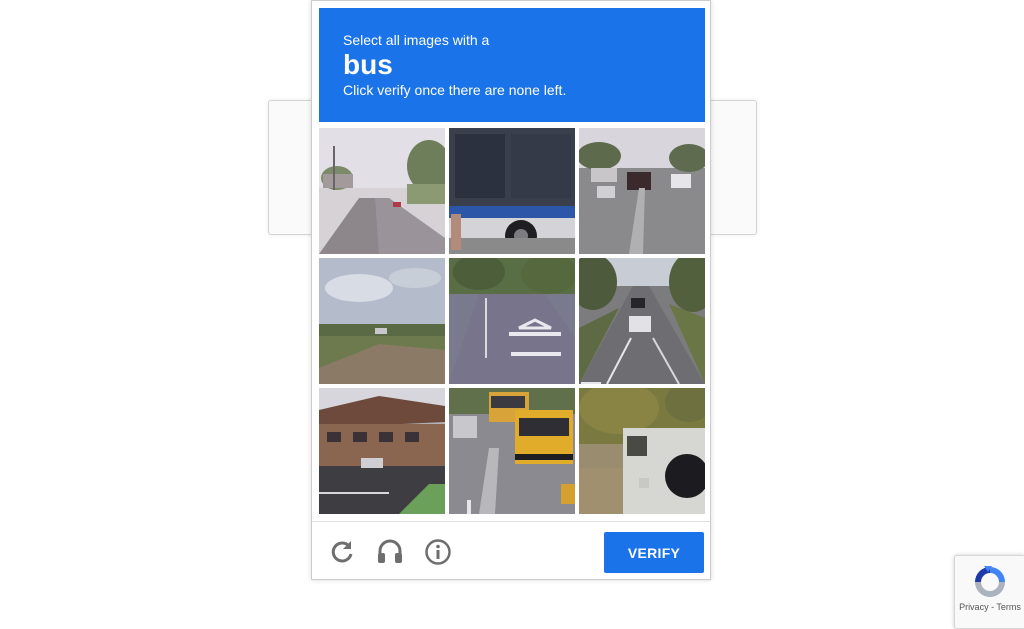 This screenshot has height=629, width=1024. I want to click on reload-icon, so click(342, 552).